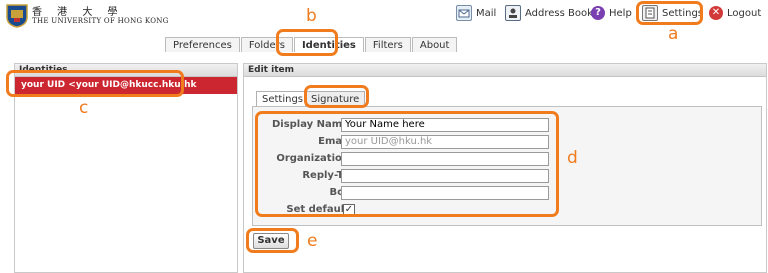  What do you see at coordinates (78, 12) in the screenshot?
I see `logo-chinese-text: 香 港 大 學` at bounding box center [78, 12].